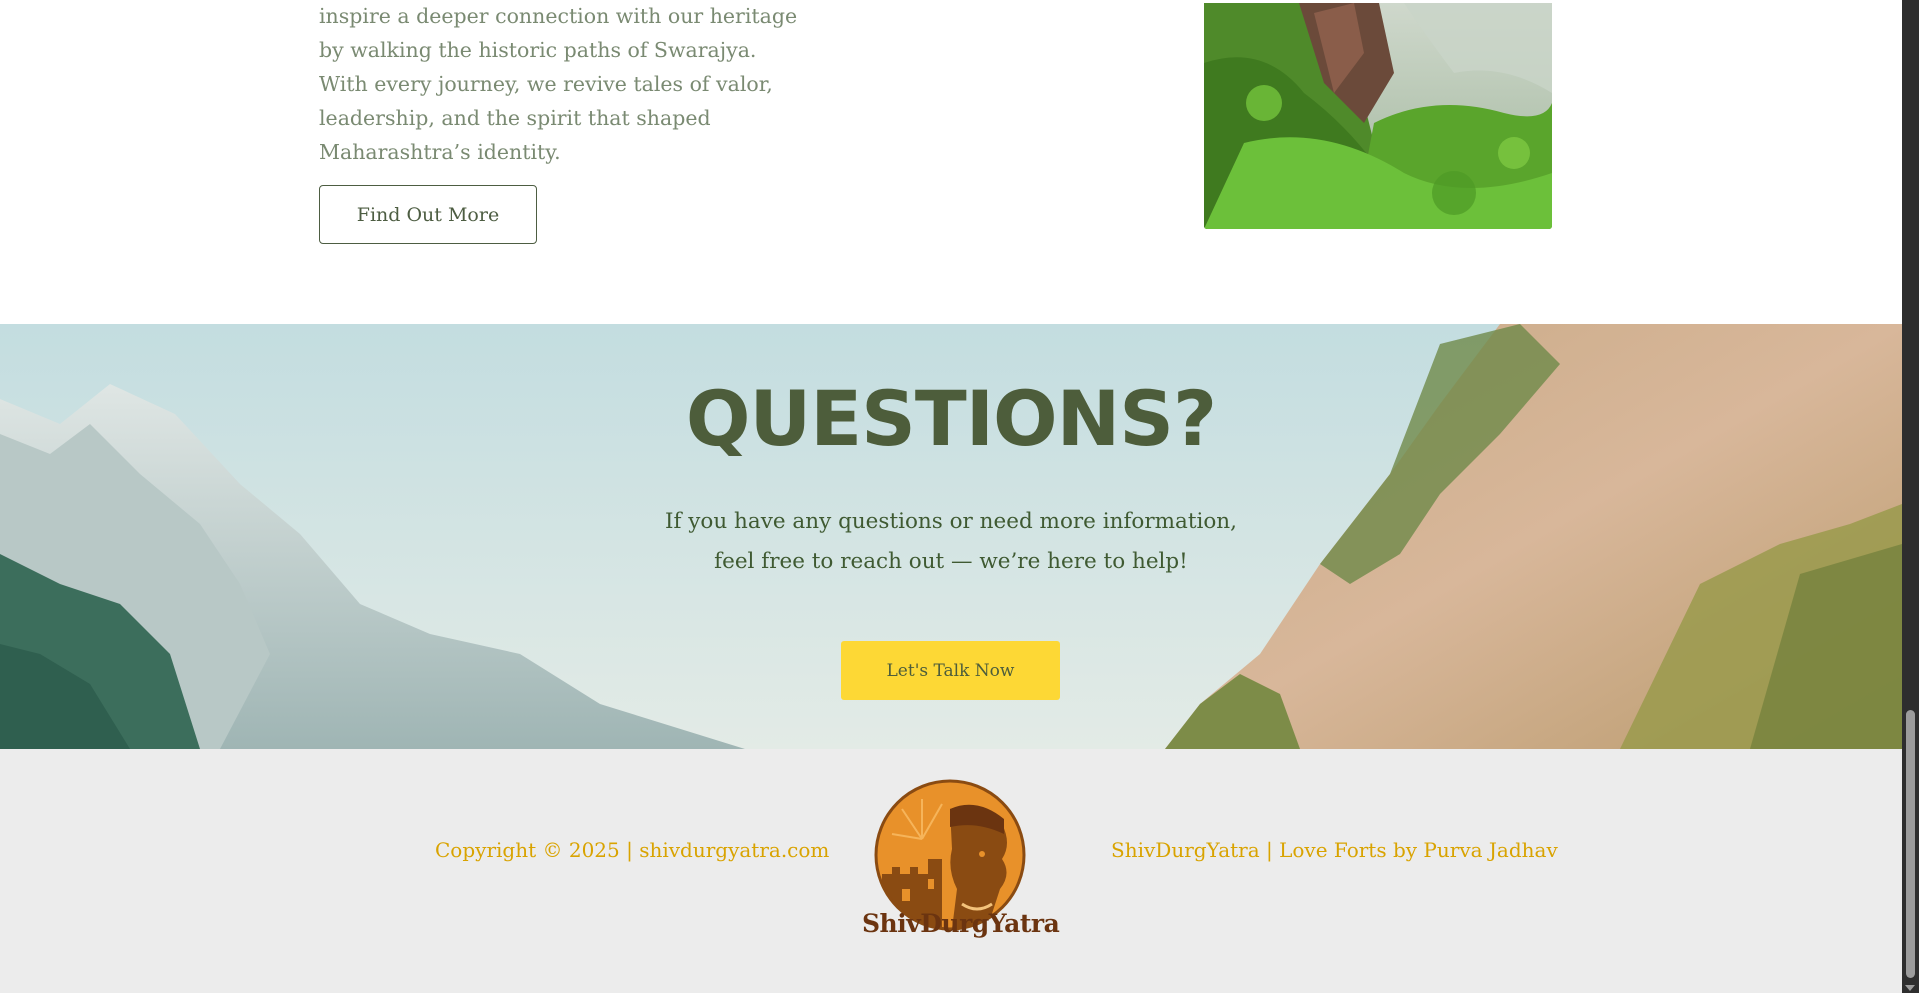 The width and height of the screenshot is (1919, 993). I want to click on questions-heading: QUESTIONS?, so click(951, 418).